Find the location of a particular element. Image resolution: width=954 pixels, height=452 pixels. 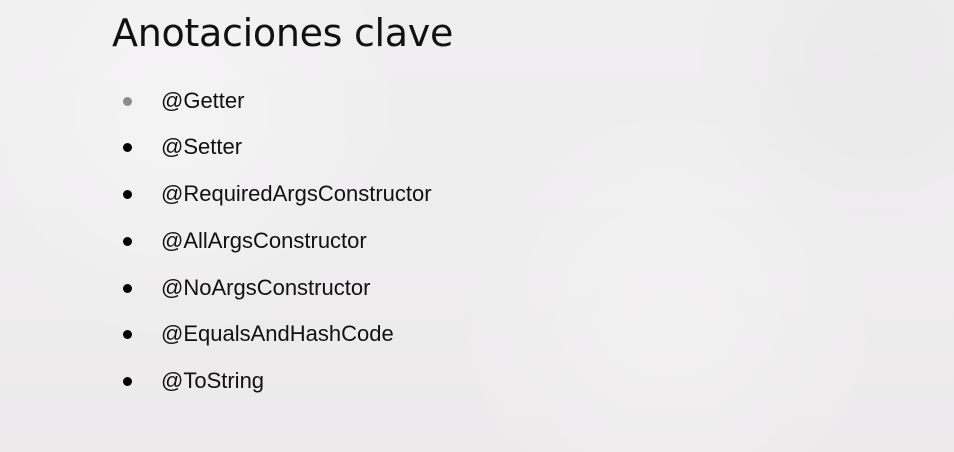

list-item-equals-and-hash-code: @EqualsAndHashCode is located at coordinates (258, 334).